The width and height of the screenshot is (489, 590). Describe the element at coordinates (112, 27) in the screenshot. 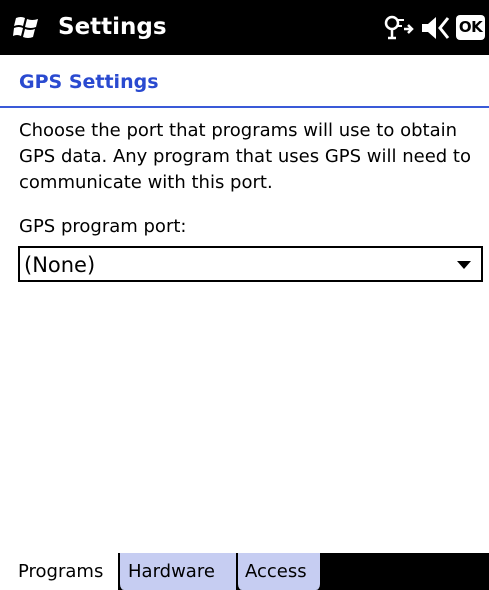

I see `window-title: Settings` at that location.